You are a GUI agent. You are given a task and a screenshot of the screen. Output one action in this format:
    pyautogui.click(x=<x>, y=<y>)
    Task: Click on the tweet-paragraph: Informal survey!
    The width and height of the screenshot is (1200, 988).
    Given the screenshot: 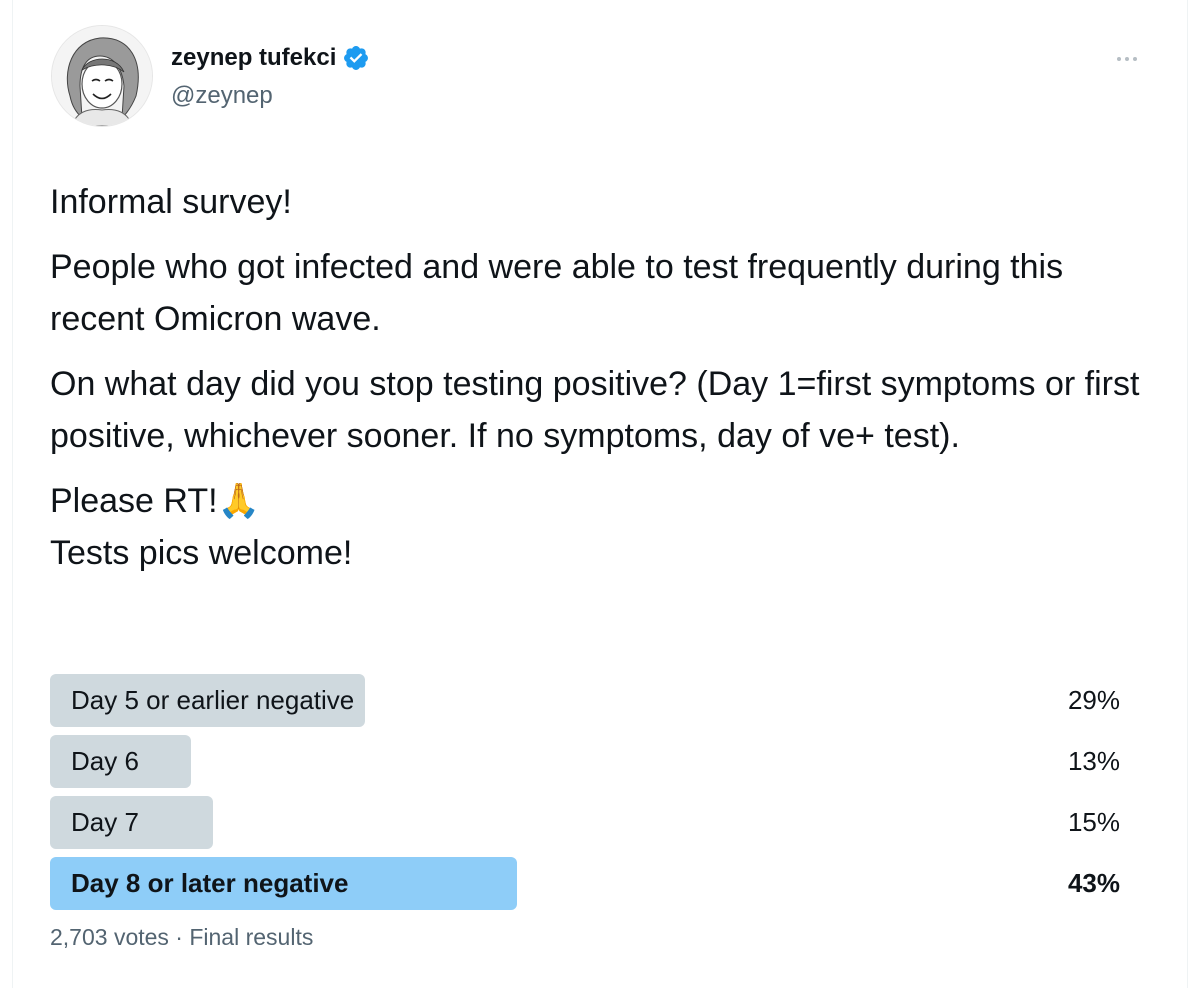 What is the action you would take?
    pyautogui.click(x=171, y=202)
    